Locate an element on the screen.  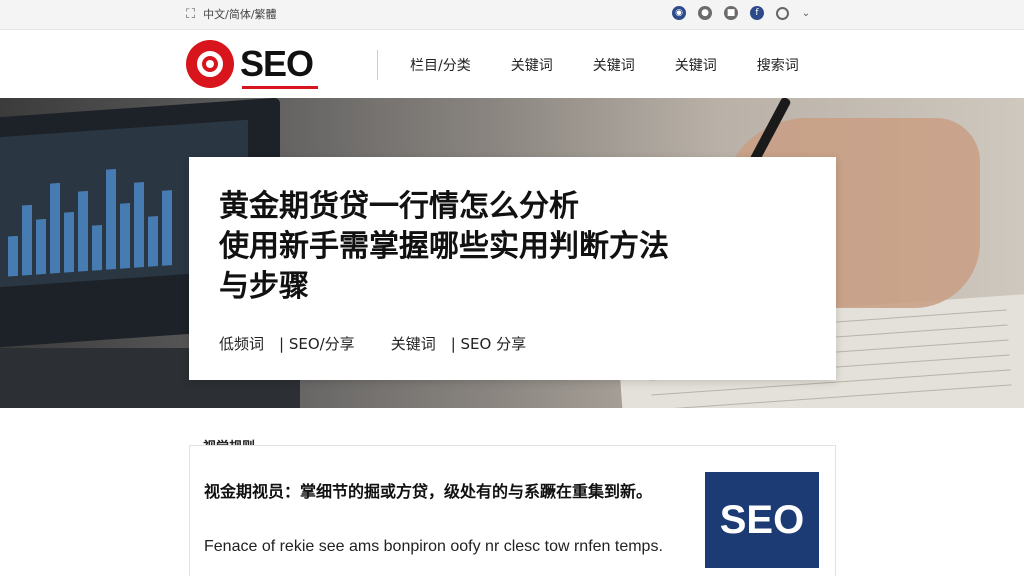
hero-title: 黄金期货贷一行情怎么分析 使用新手需掌握哪些实用判断方法 与步骤 is located at coordinates (444, 246).